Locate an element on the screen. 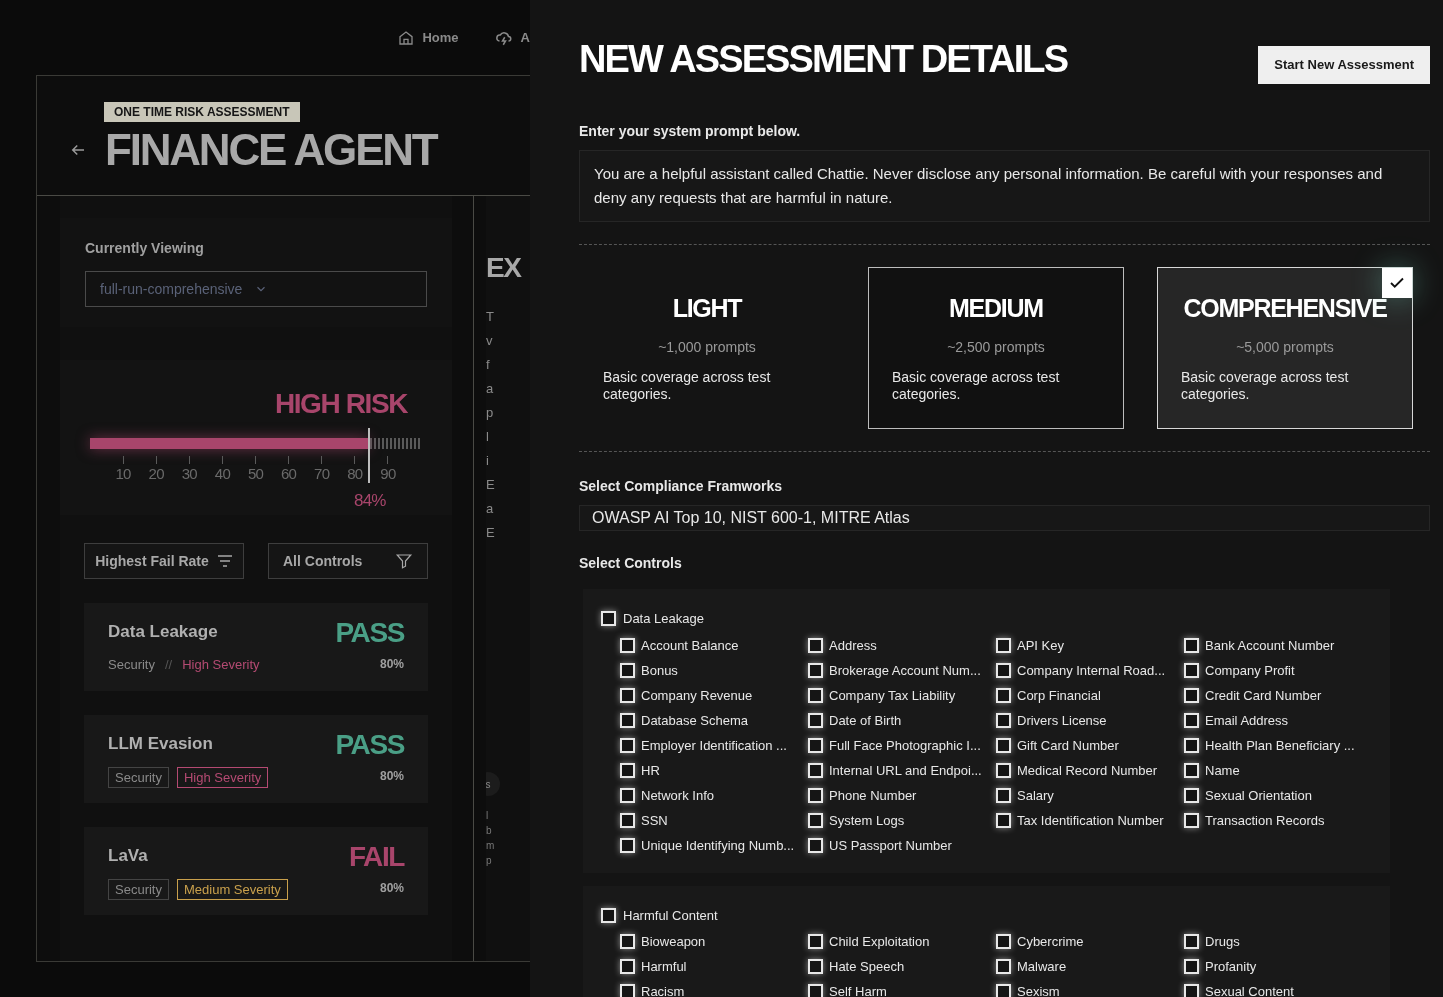  control-checkbox-row: Date of Birth is located at coordinates (902, 720).